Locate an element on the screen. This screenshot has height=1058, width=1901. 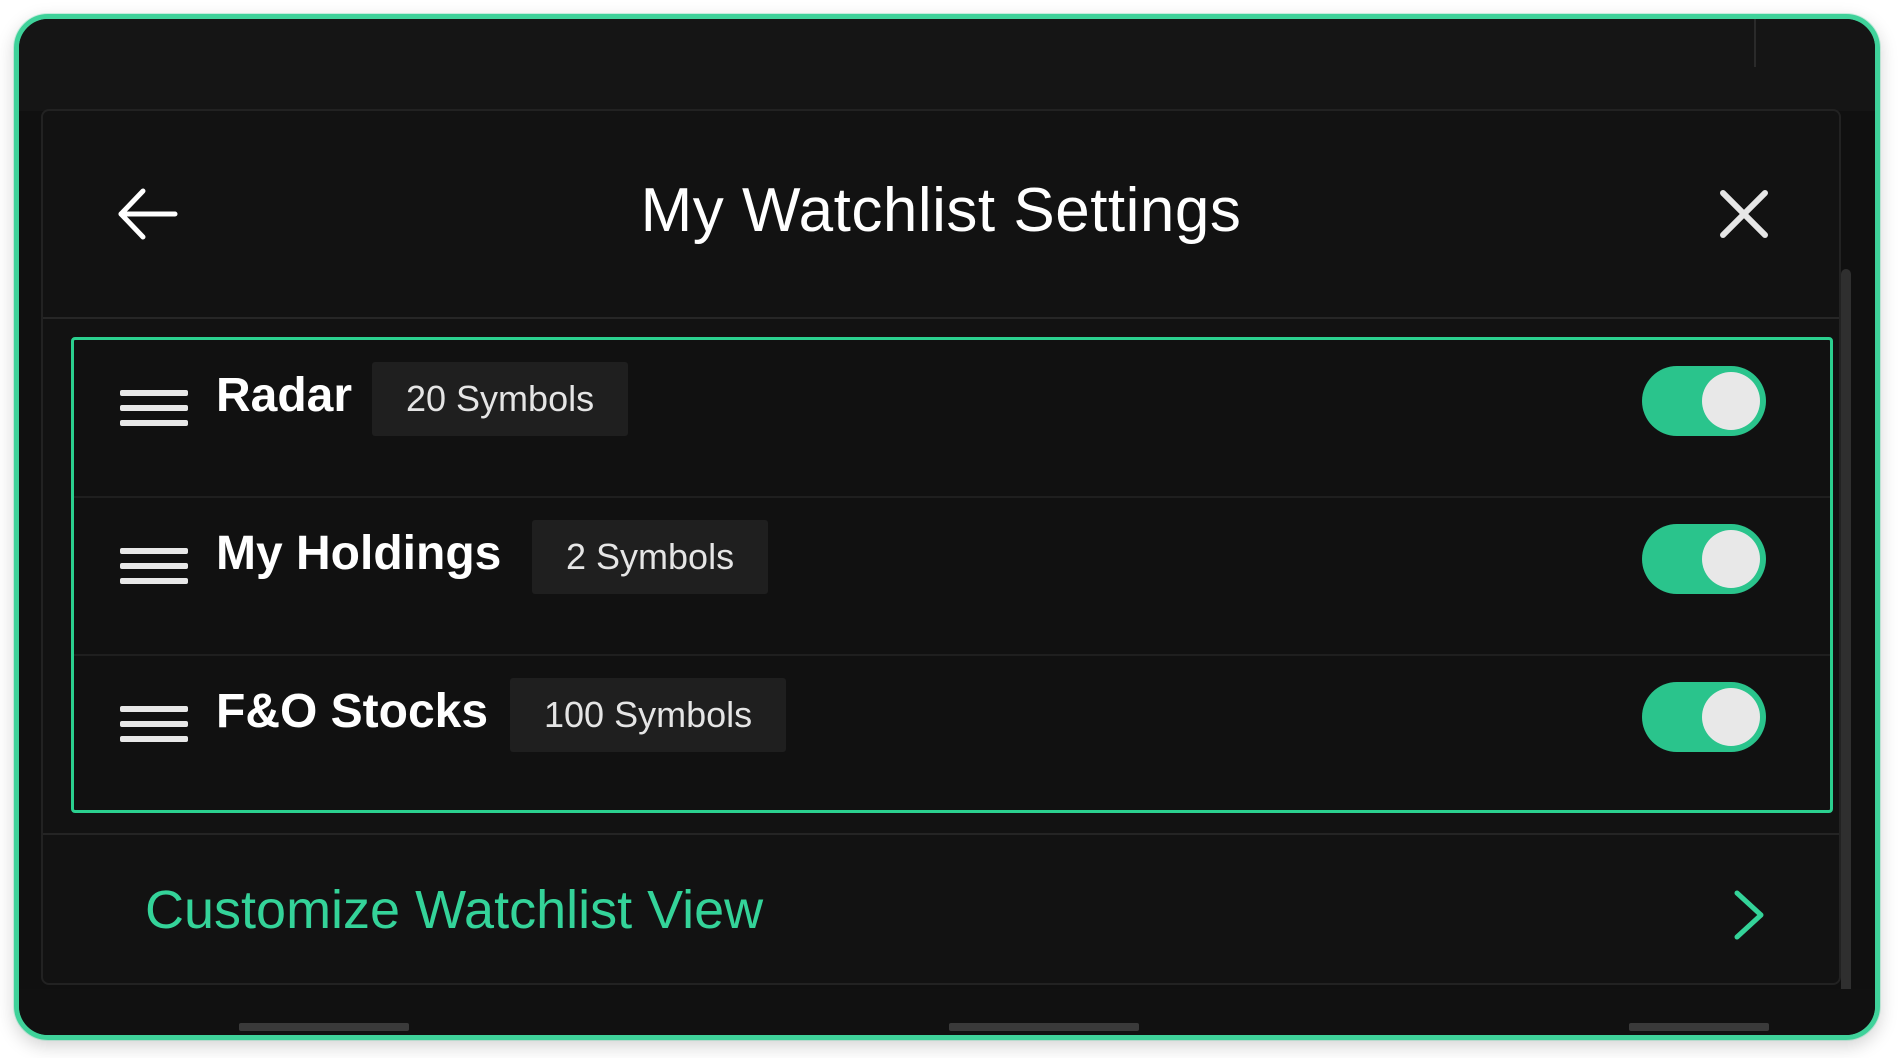
list-item: Radar 20 Symbols is located at coordinates (952, 419).